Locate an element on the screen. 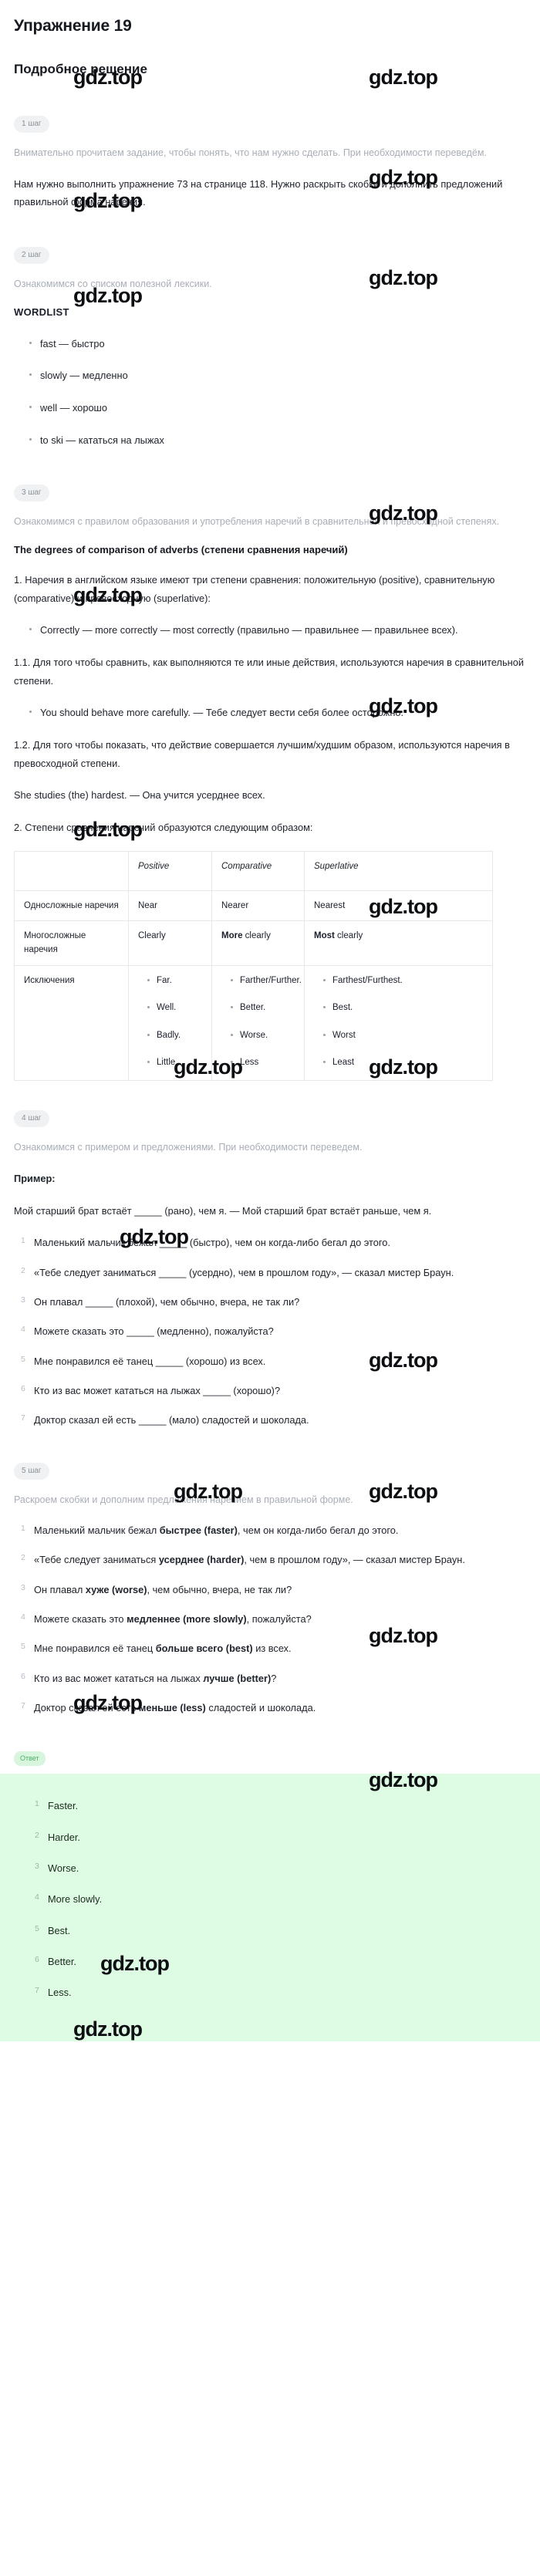 This screenshot has width=540, height=2576. answer-badge: Ответ is located at coordinates (30, 1759).